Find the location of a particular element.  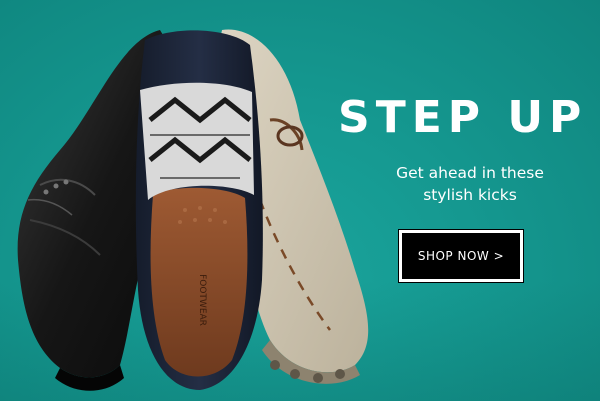

shop-now-label: SHOP NOW > is located at coordinates (461, 256).